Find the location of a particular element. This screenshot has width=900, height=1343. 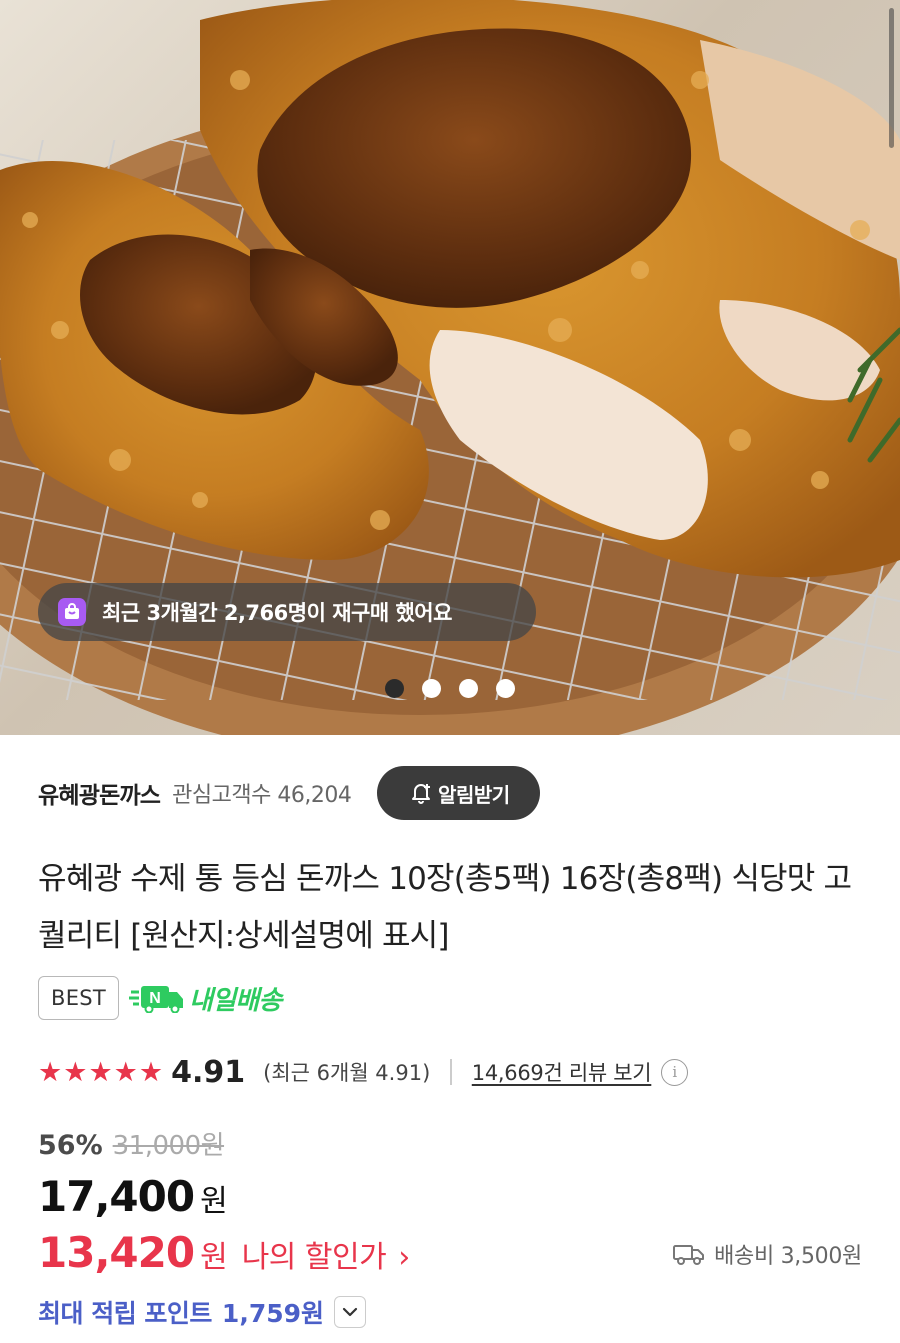

points-expand-button is located at coordinates (350, 1312).